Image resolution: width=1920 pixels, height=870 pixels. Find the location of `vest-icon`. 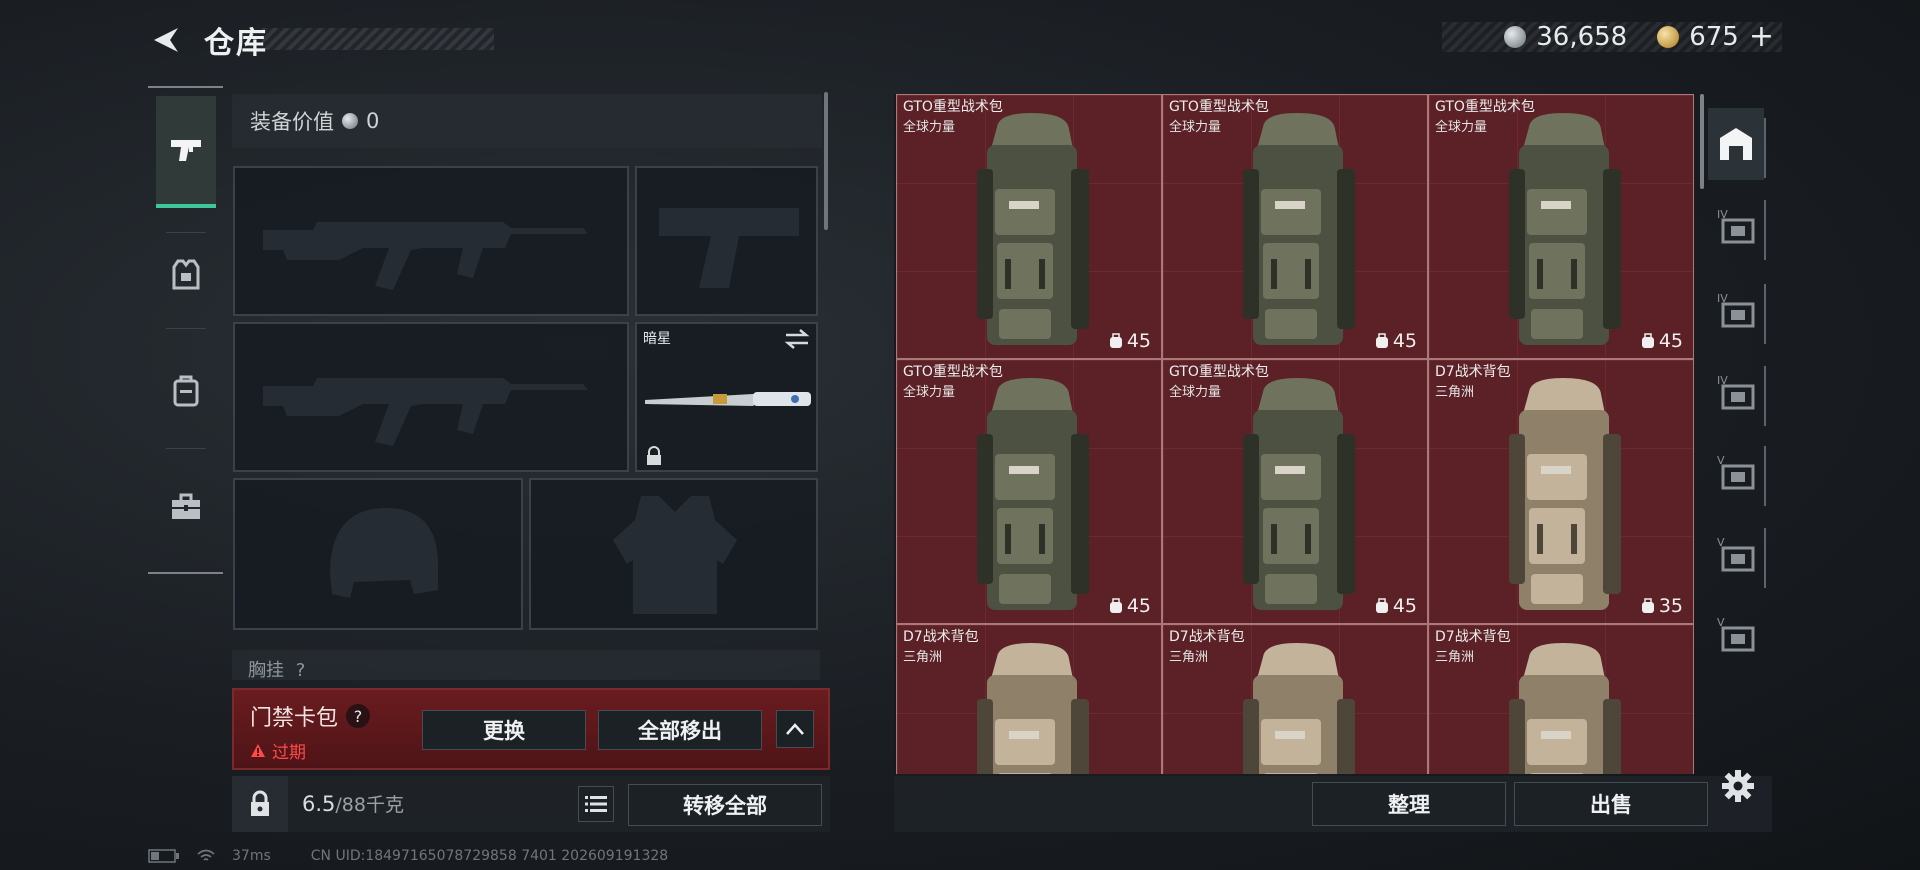

vest-icon is located at coordinates (186, 274).